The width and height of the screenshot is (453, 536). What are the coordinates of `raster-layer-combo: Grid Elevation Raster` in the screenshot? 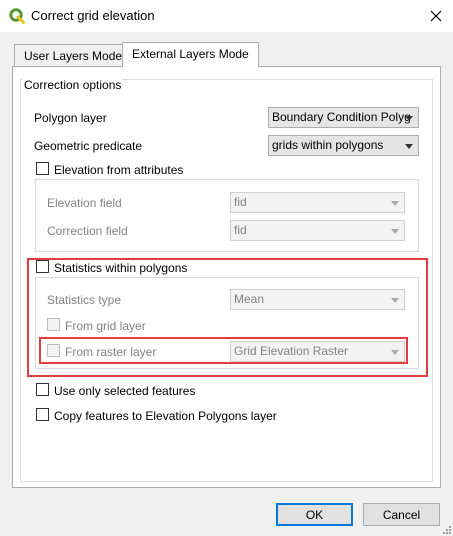 It's located at (317, 351).